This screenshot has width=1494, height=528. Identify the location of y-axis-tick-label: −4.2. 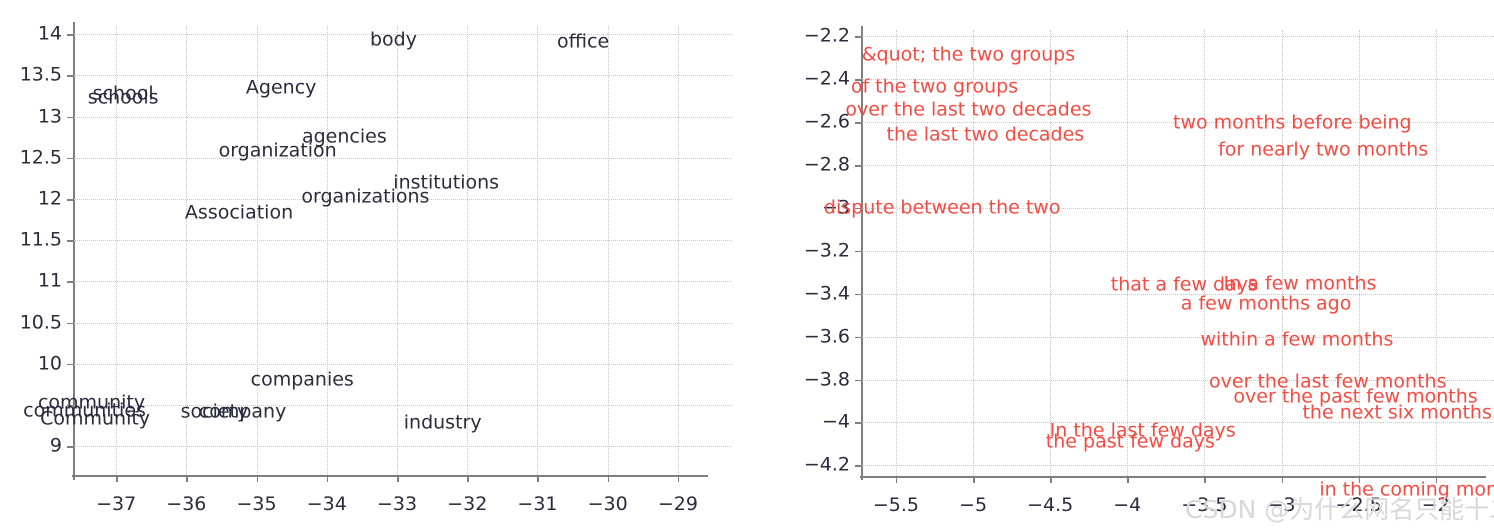
(826, 464).